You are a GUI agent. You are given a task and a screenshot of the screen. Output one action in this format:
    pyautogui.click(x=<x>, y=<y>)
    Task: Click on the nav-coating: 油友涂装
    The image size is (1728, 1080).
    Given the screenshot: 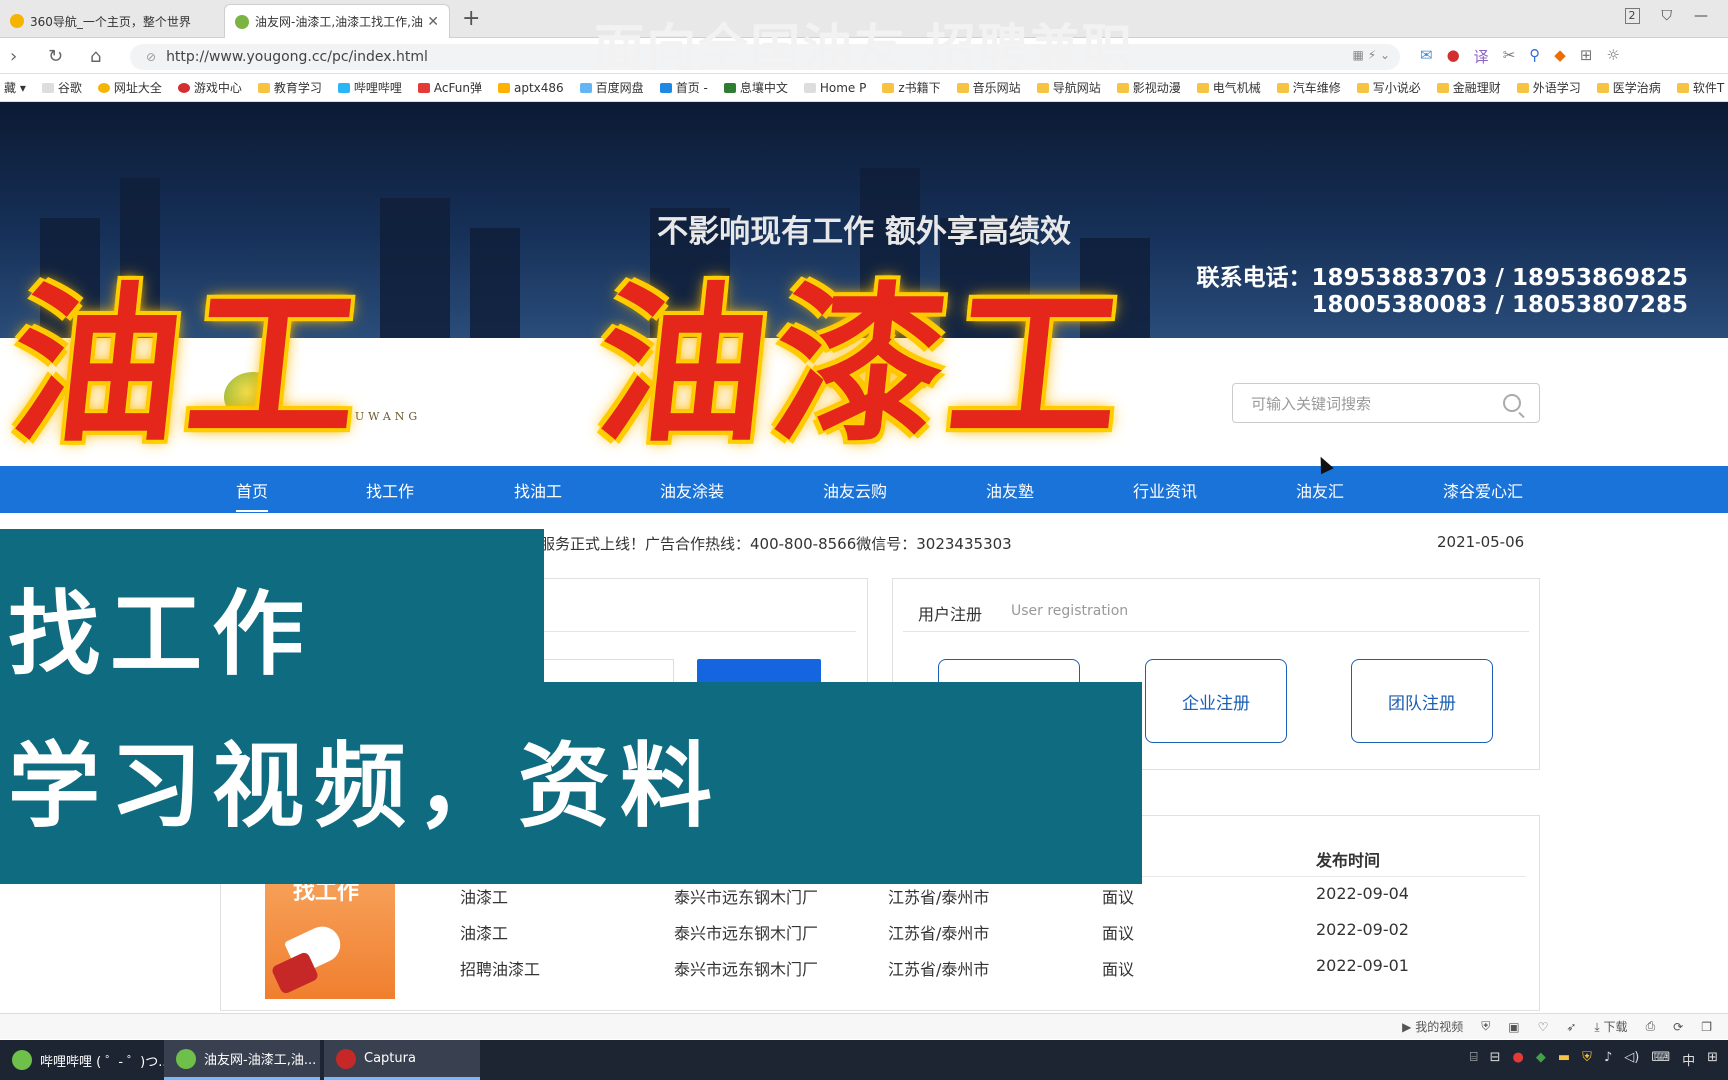 What is the action you would take?
    pyautogui.click(x=692, y=490)
    